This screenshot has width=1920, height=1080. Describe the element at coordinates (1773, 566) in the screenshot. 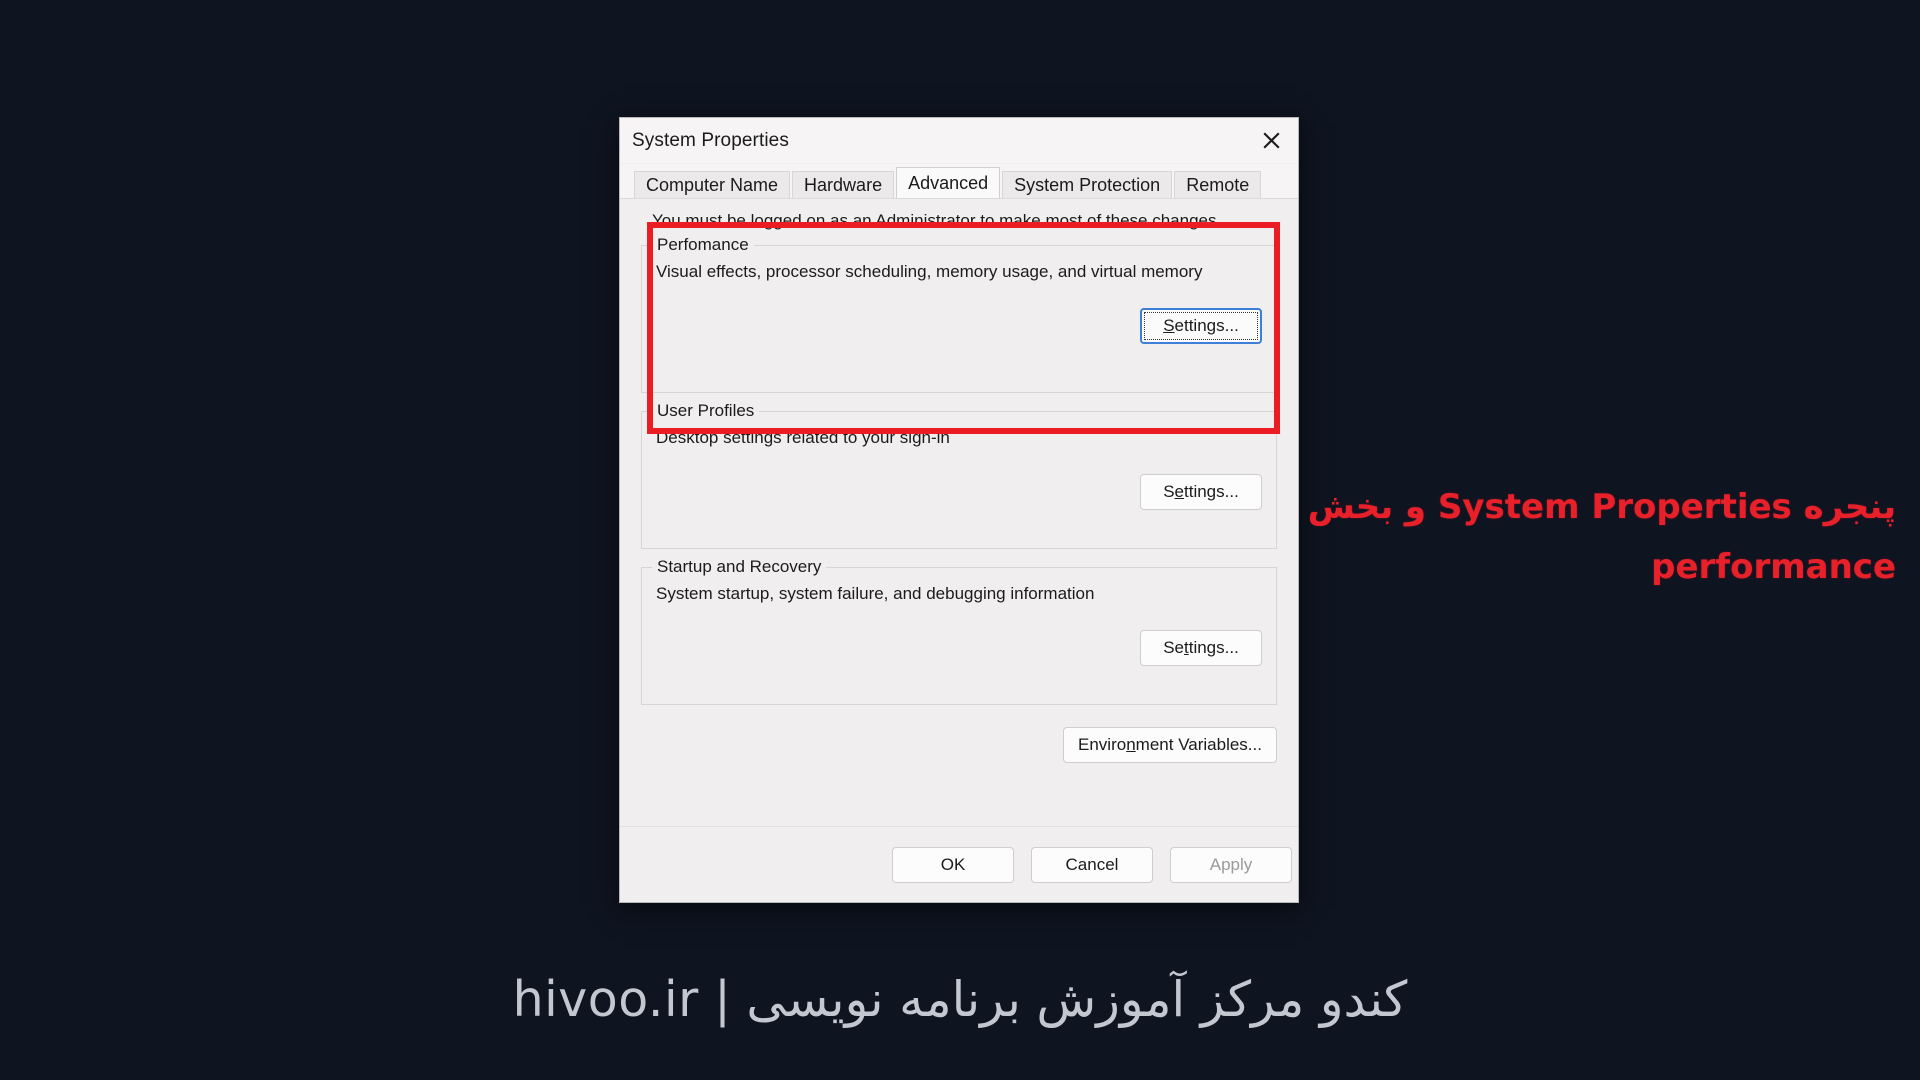

I see `annotation-line-2: performance` at that location.